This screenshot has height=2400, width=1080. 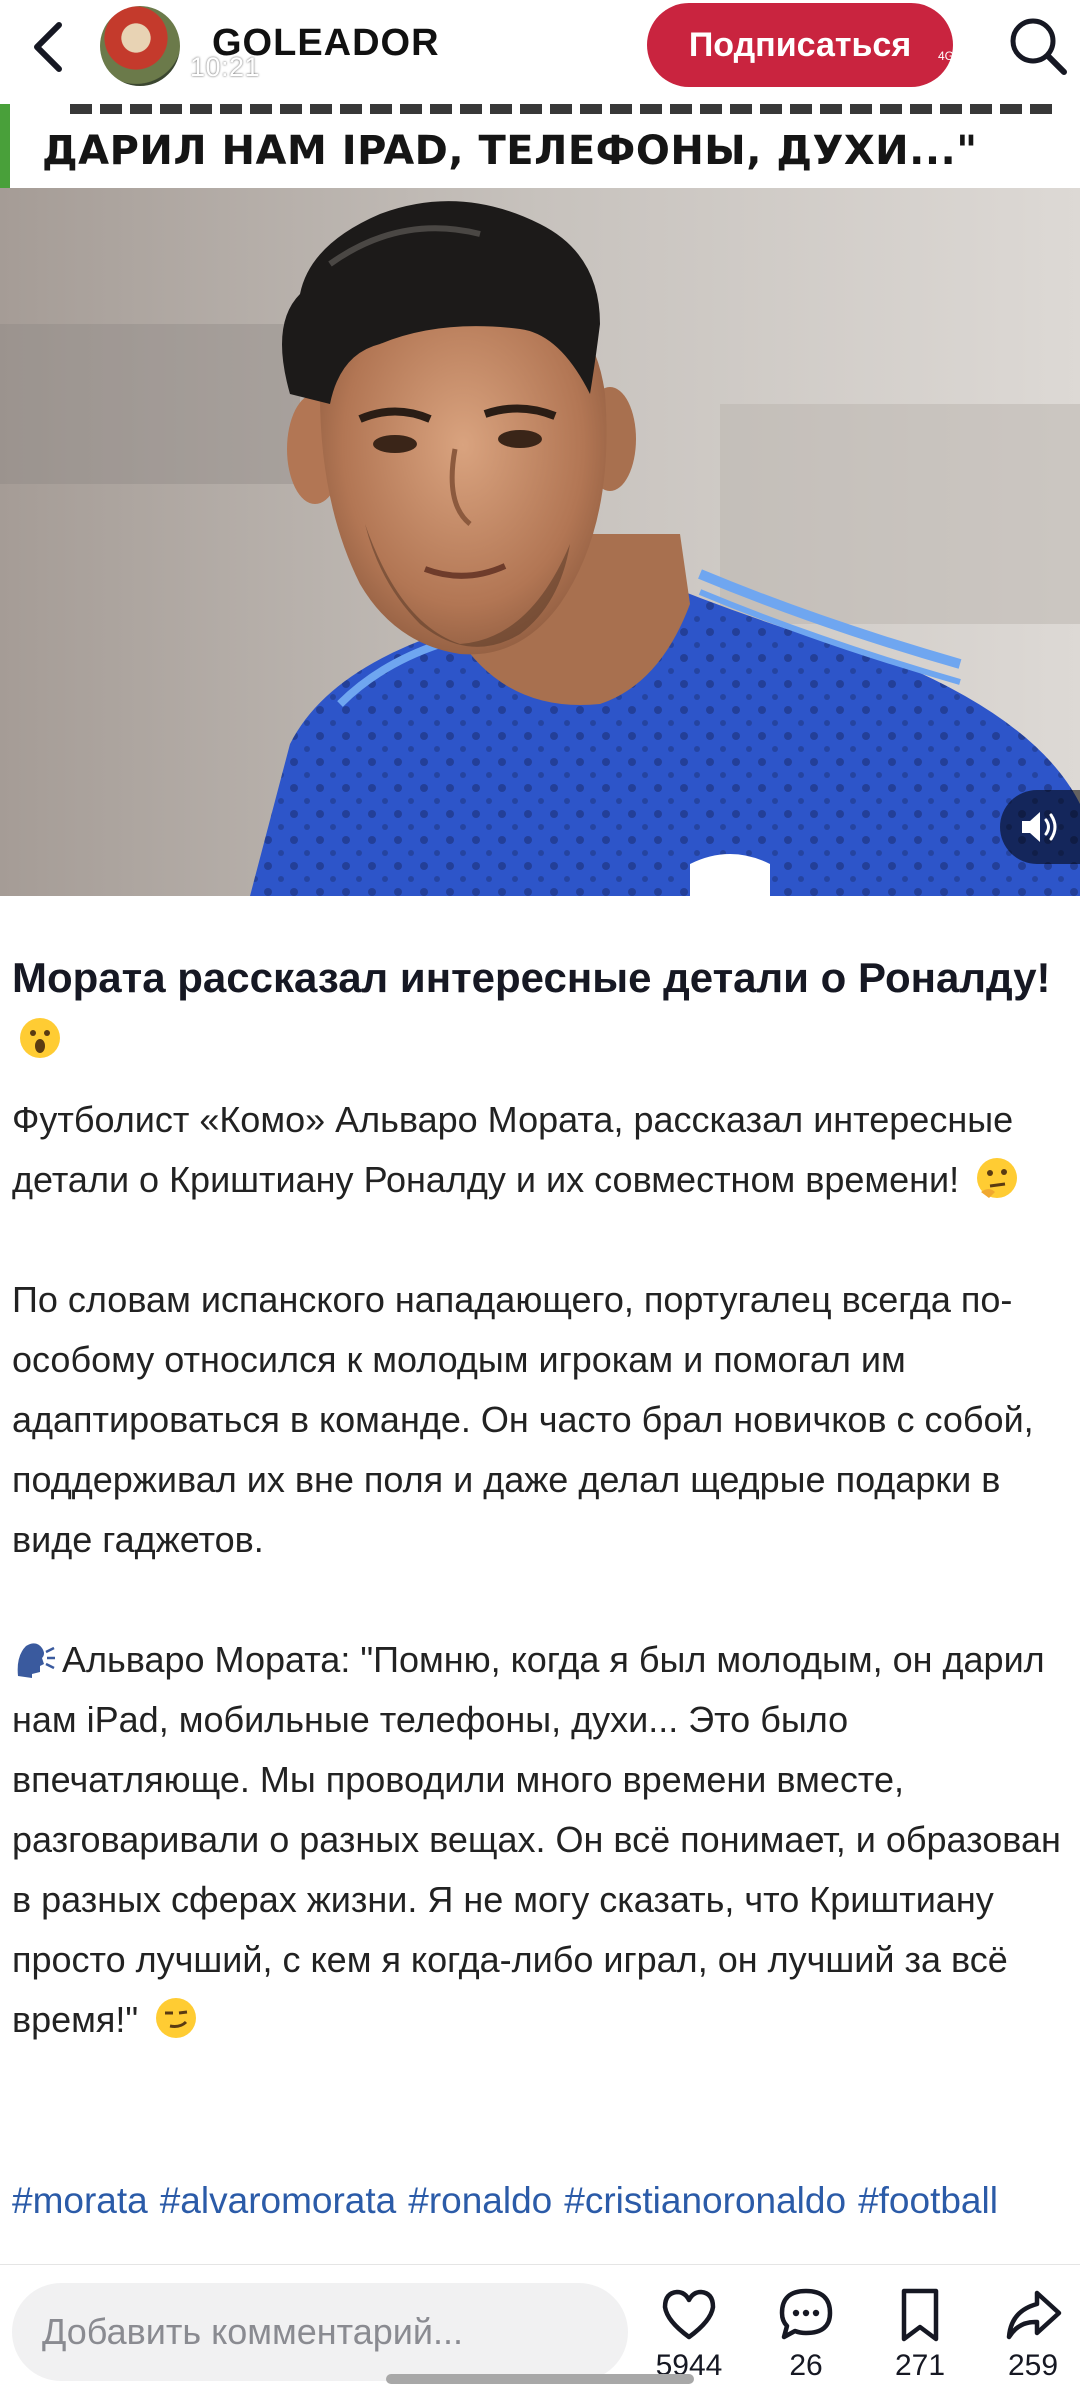 I want to click on network-type: 4G, so click(x=946, y=56).